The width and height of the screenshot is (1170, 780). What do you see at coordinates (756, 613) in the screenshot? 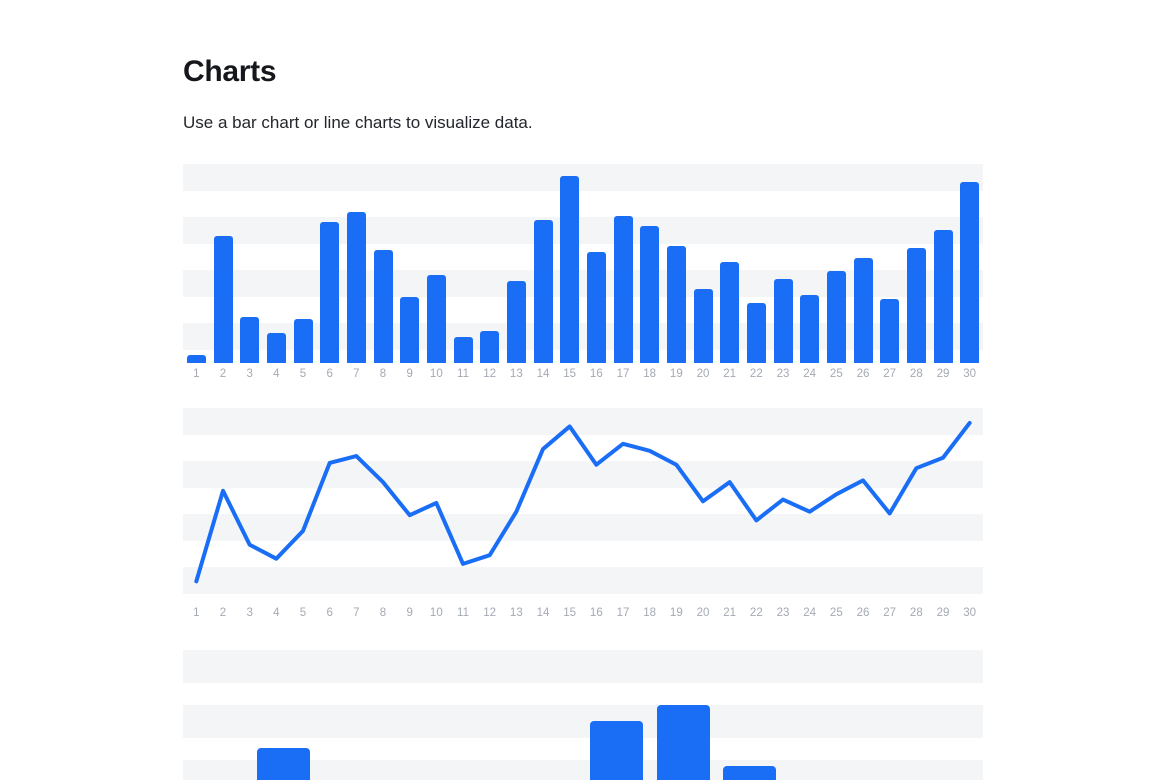
I see `axis-tick-label: 22` at bounding box center [756, 613].